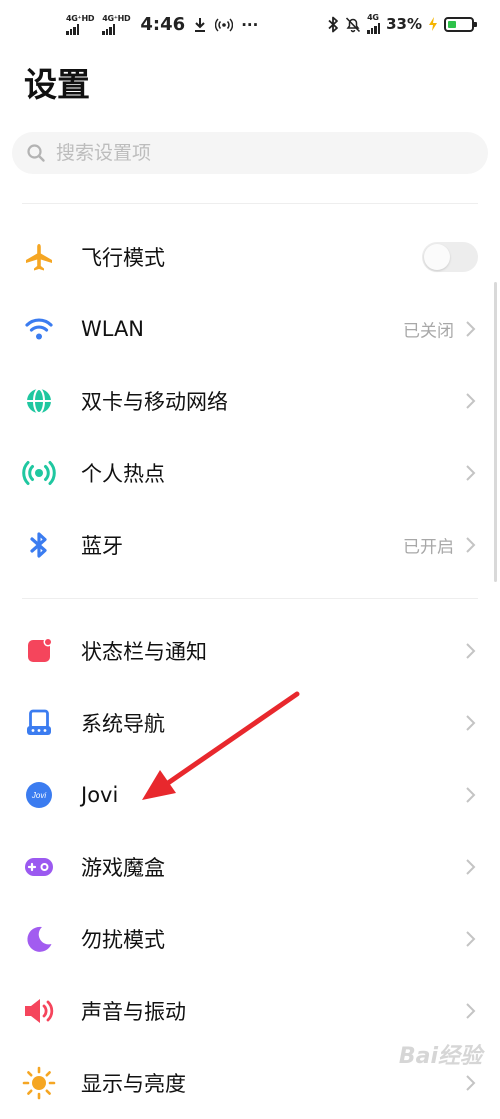  What do you see at coordinates (57, 84) in the screenshot?
I see `page-title: 设置` at bounding box center [57, 84].